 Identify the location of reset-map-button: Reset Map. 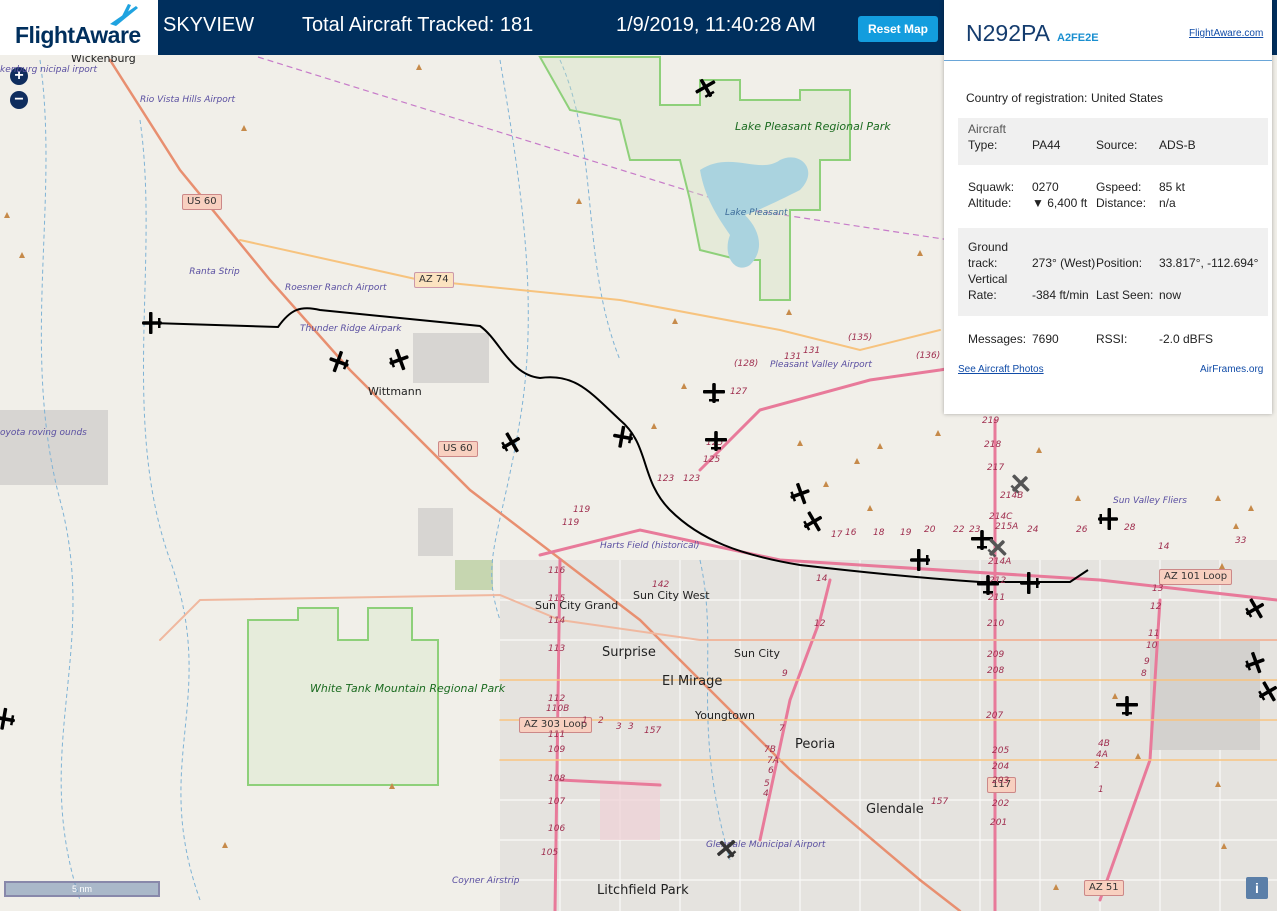
(898, 29).